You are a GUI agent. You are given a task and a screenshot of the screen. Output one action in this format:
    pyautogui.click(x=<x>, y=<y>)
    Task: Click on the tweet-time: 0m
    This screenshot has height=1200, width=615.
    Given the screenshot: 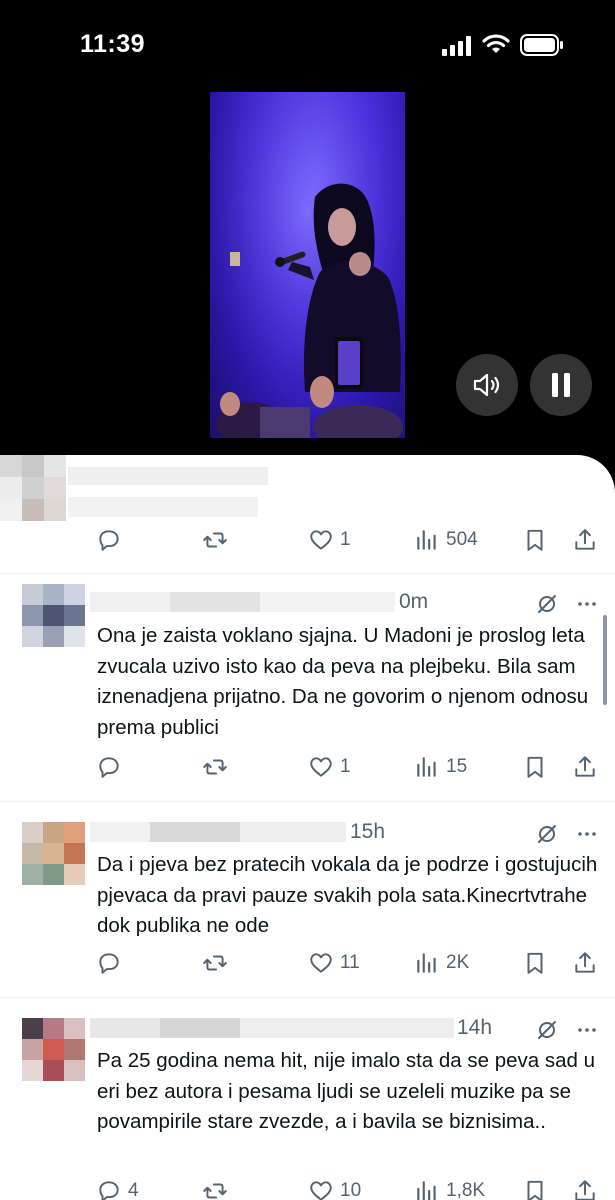 What is the action you would take?
    pyautogui.click(x=414, y=601)
    